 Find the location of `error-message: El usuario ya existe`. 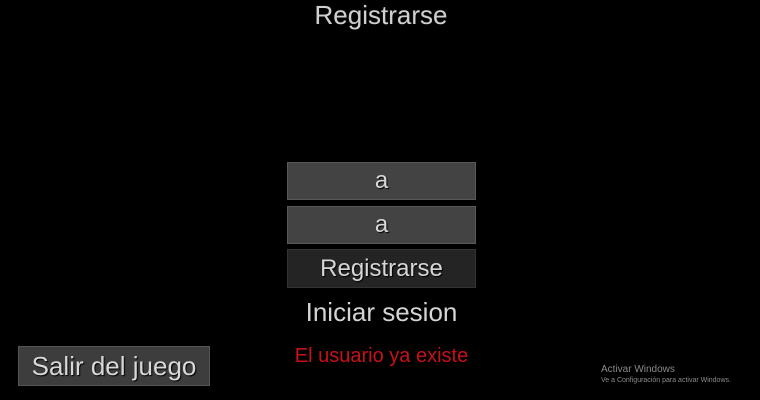

error-message: El usuario ya existe is located at coordinates (381, 356).